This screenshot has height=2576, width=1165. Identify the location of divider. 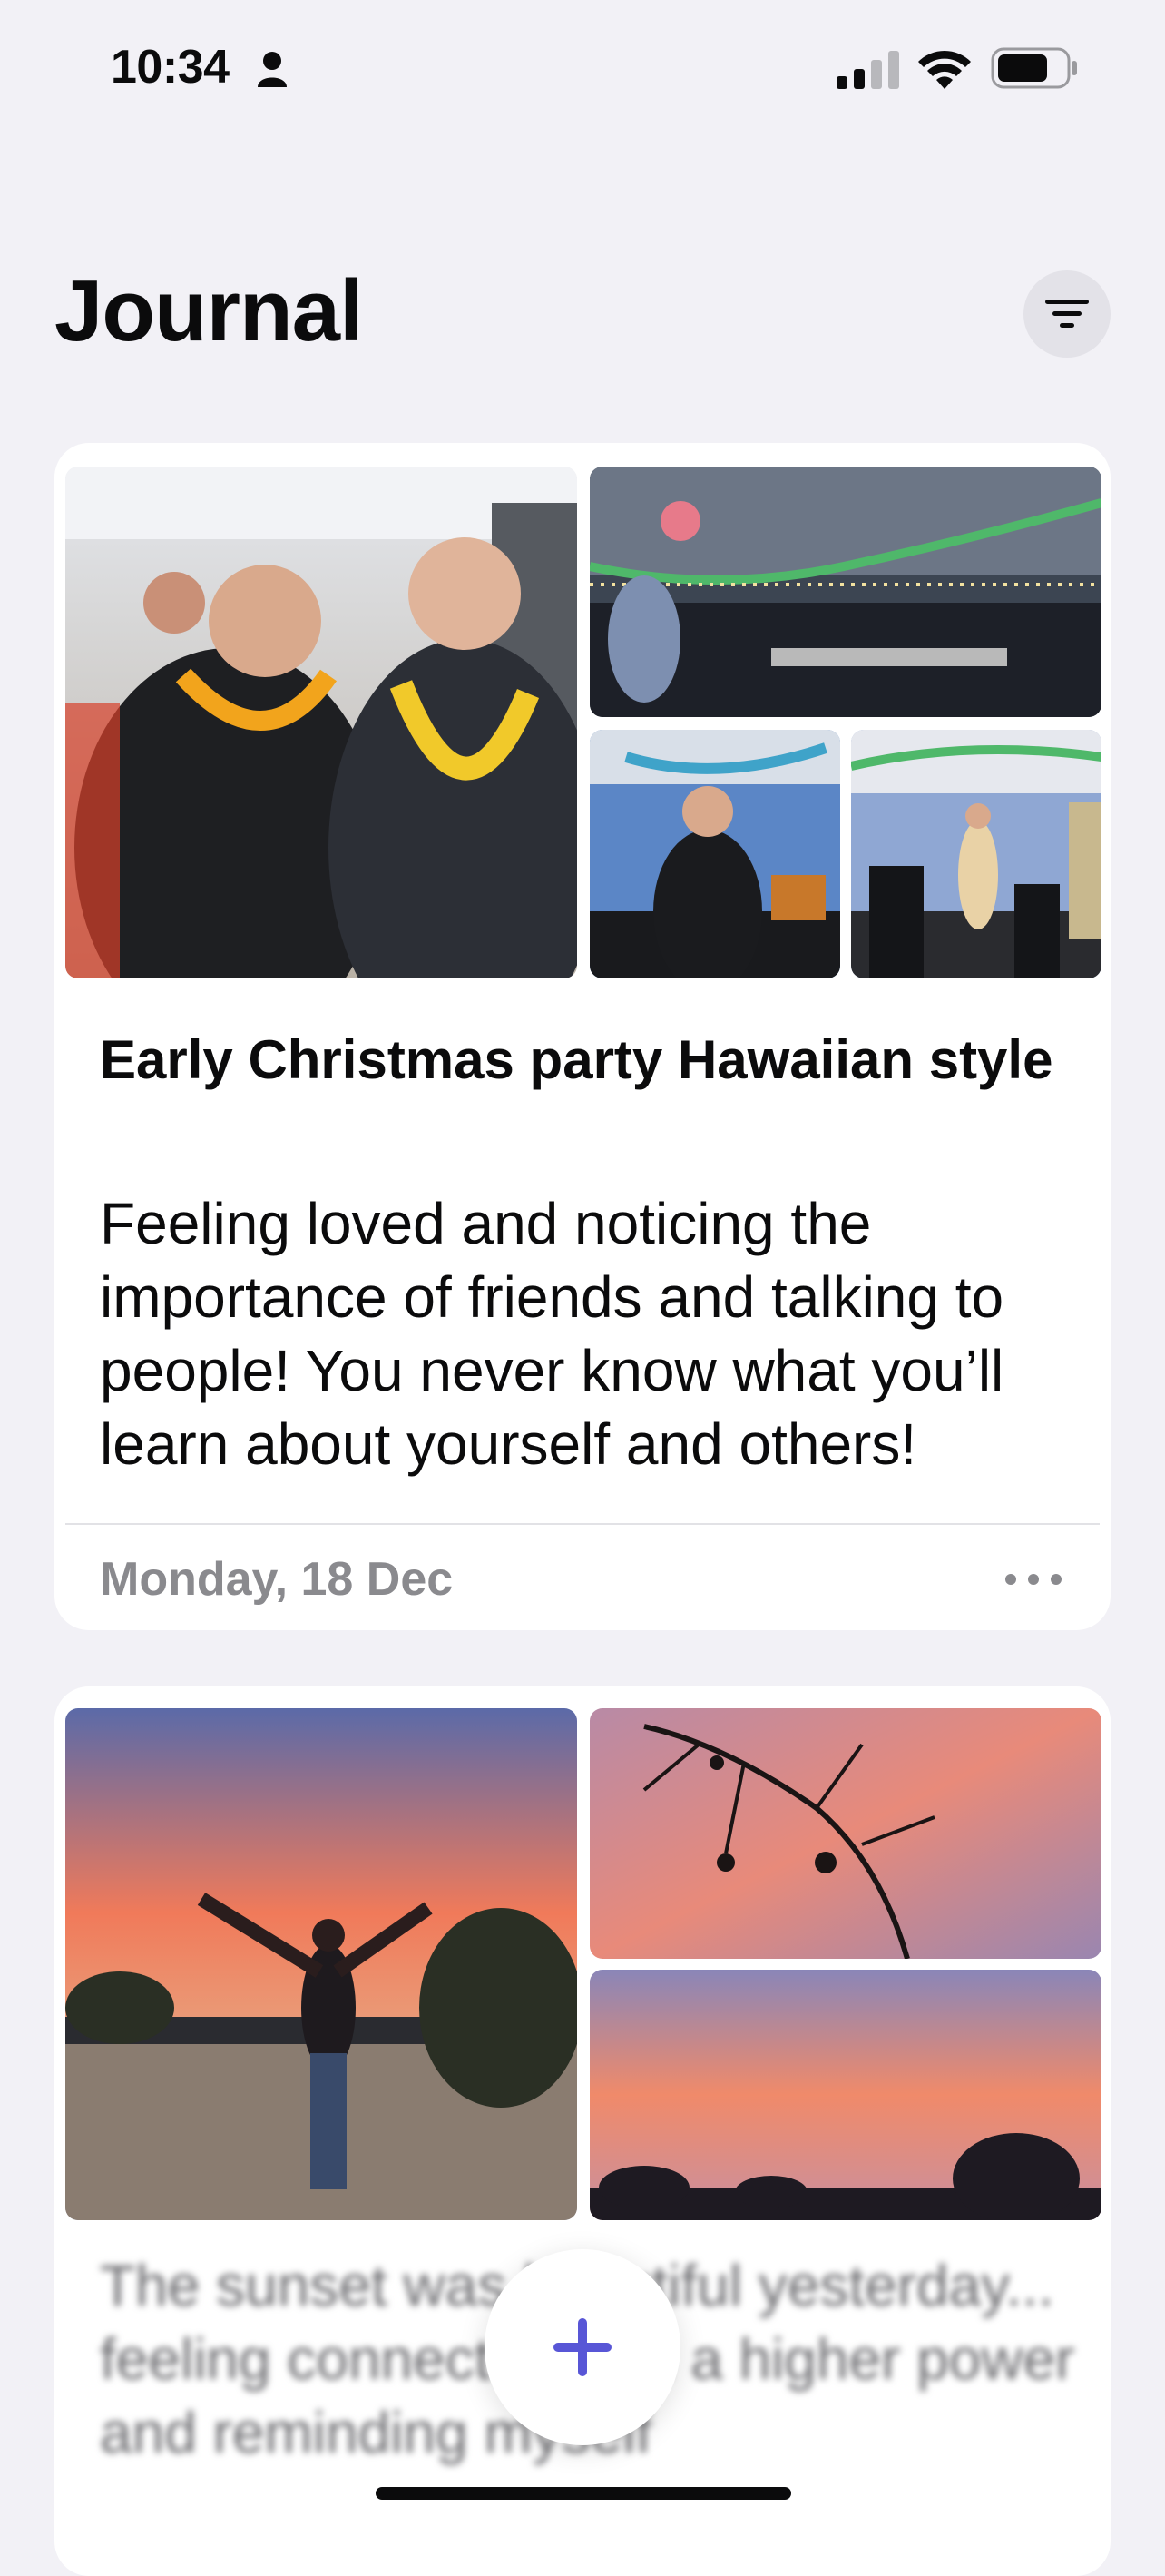
(582, 1524).